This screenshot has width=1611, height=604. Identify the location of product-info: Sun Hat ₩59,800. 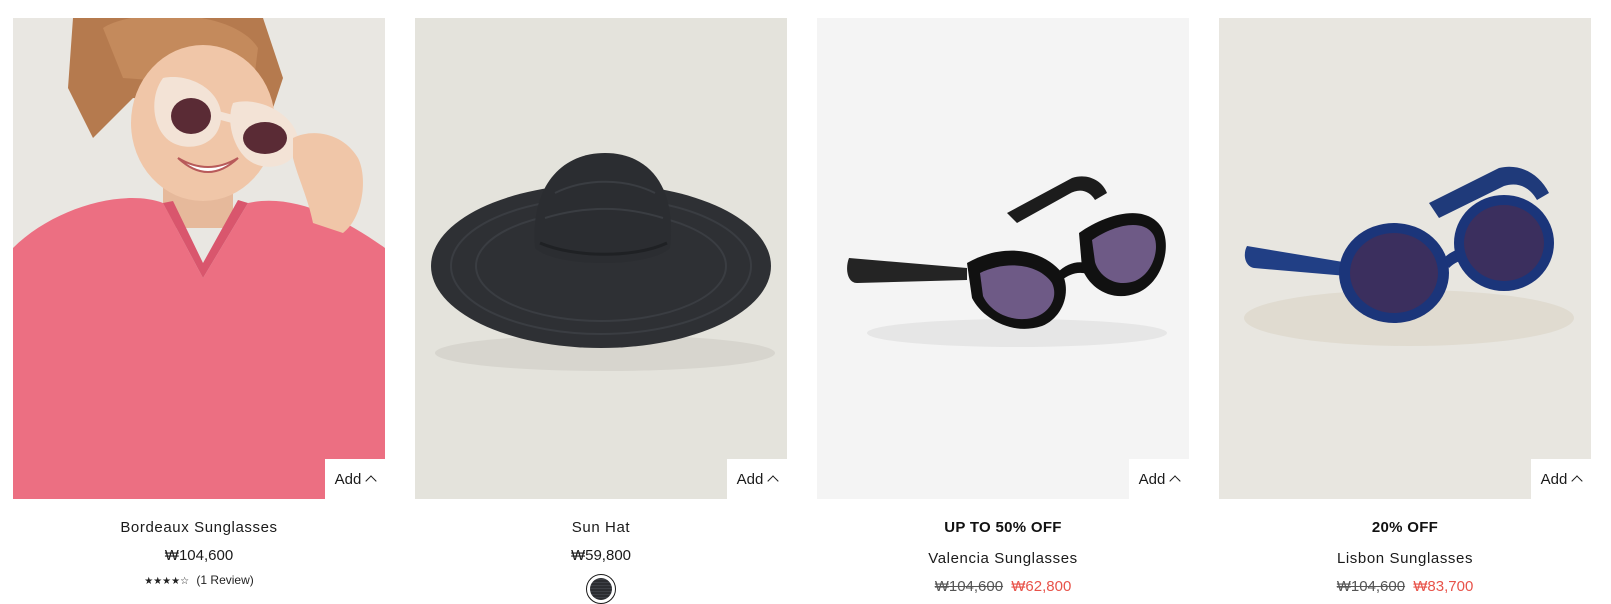
(601, 551).